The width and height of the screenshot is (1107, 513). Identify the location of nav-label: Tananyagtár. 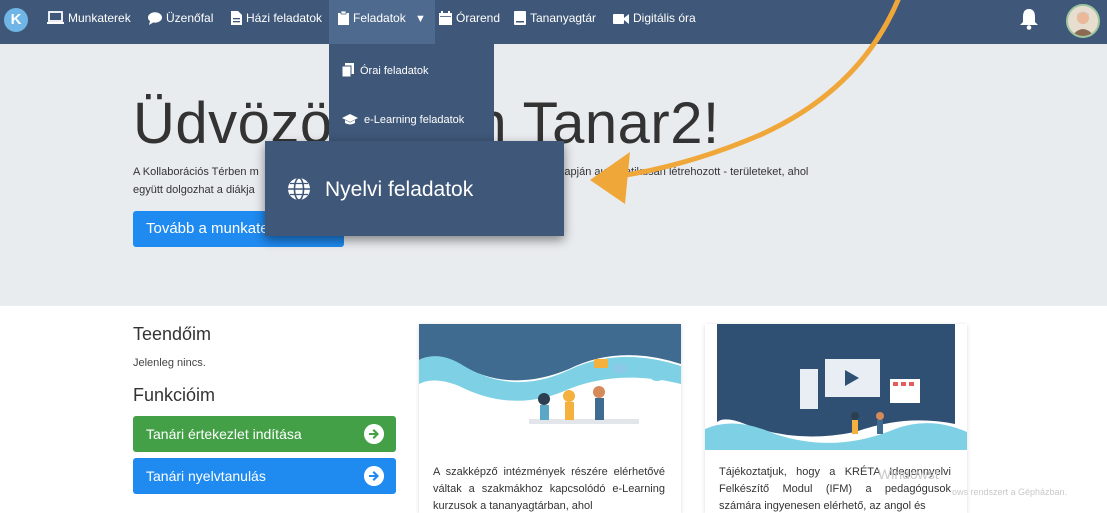
(563, 18).